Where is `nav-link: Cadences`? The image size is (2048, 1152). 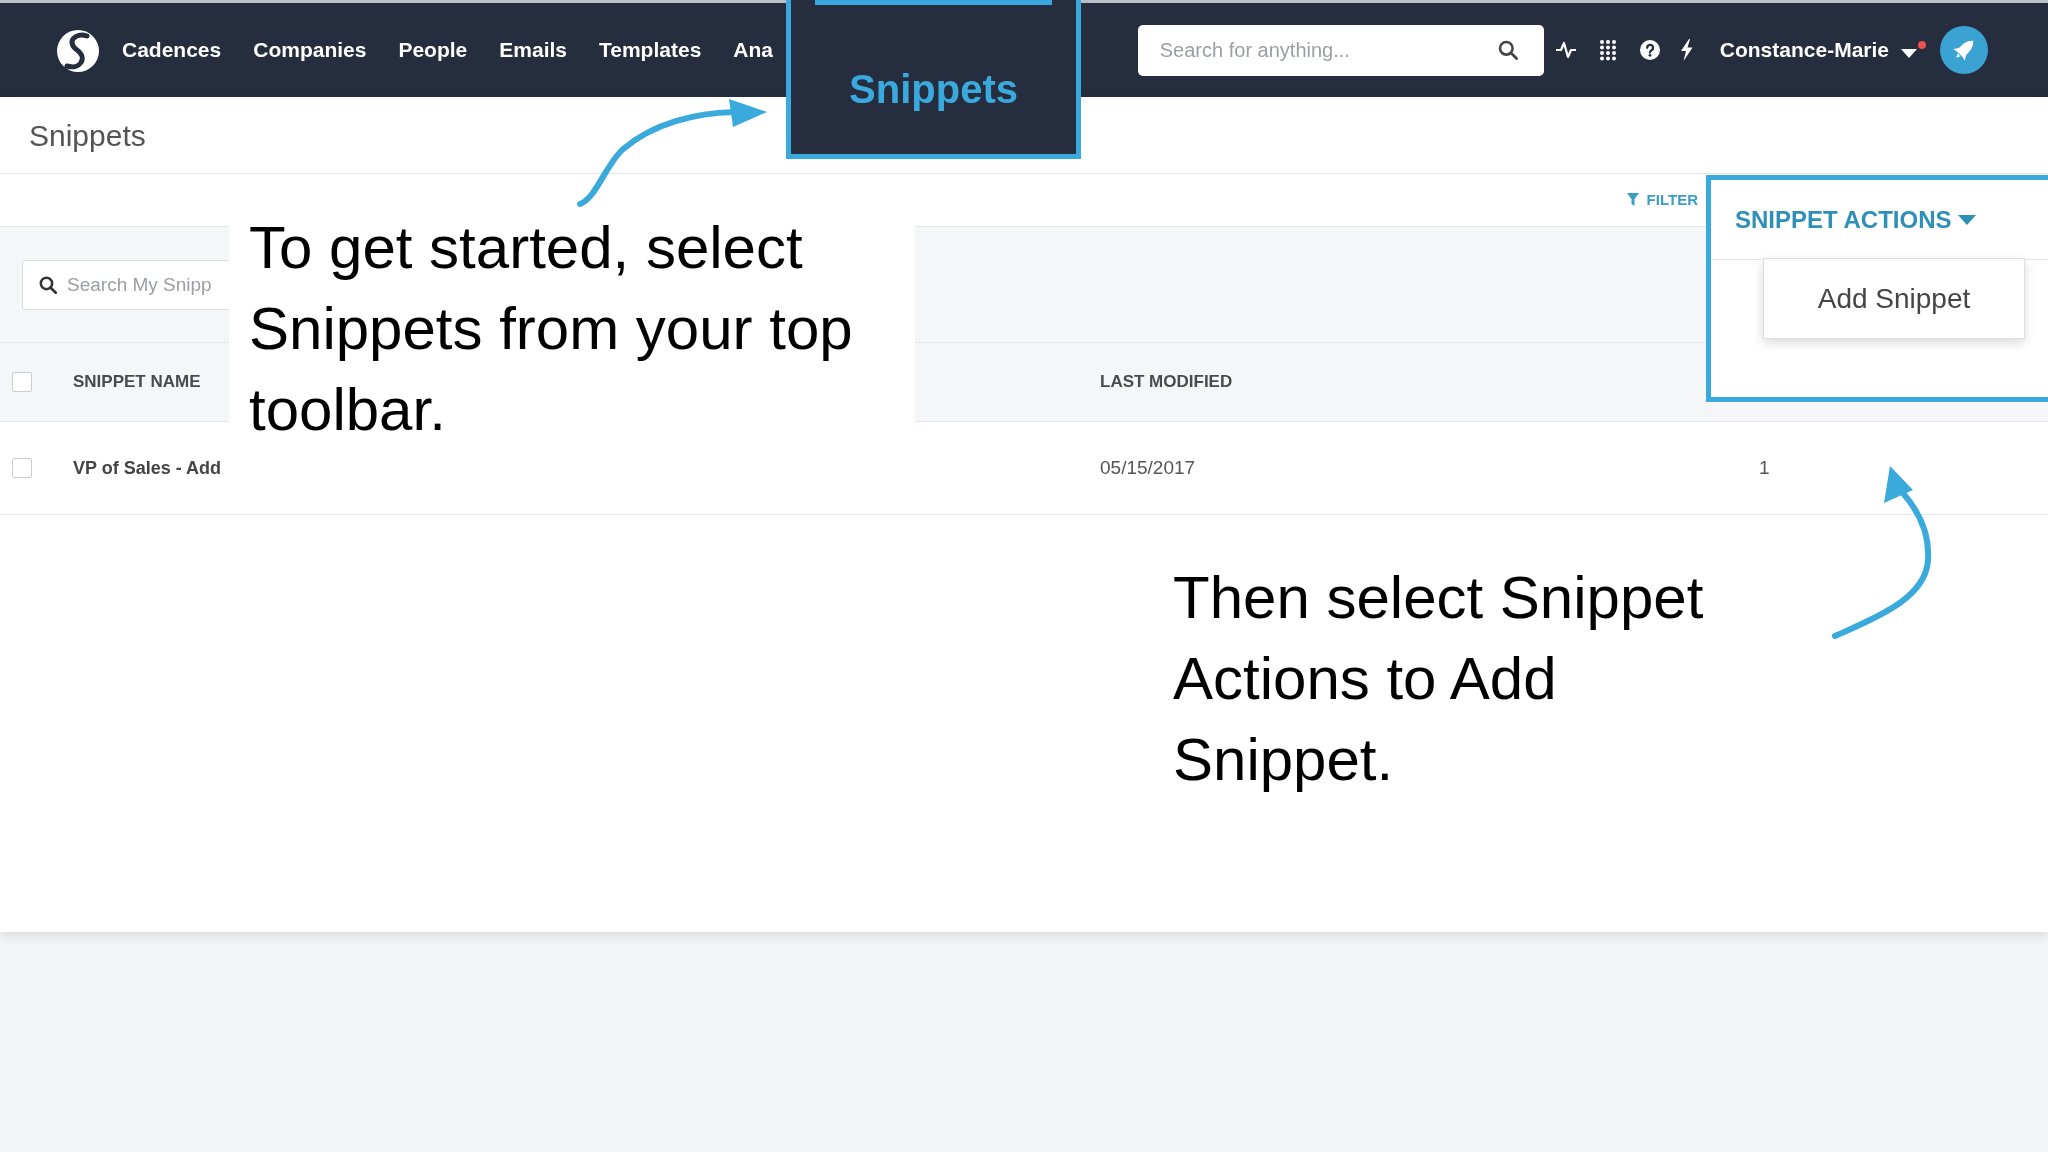 nav-link: Cadences is located at coordinates (172, 50).